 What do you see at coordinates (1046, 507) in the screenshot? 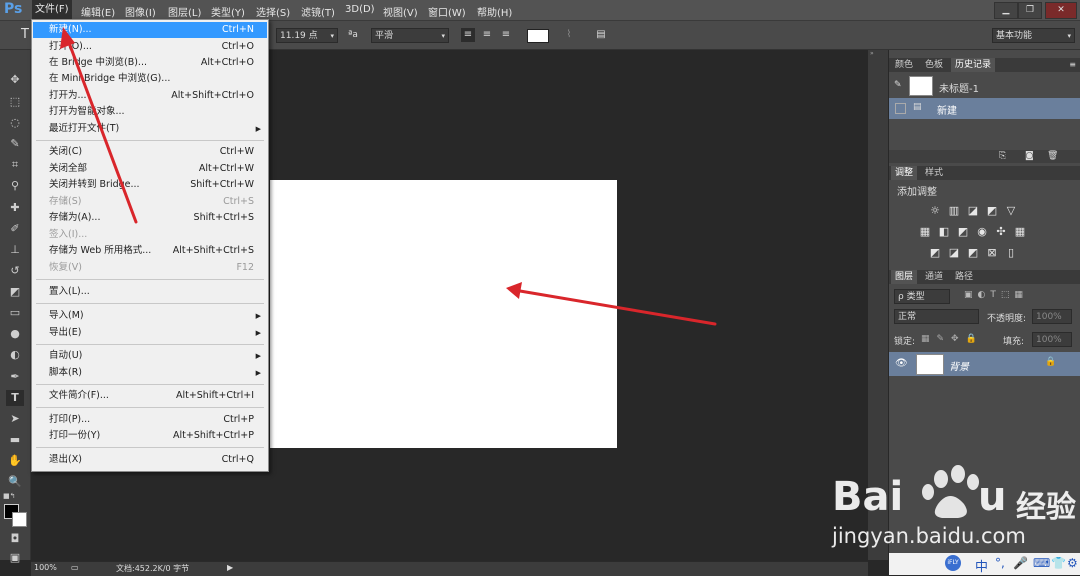
I see `watermark-product: 经验` at bounding box center [1046, 507].